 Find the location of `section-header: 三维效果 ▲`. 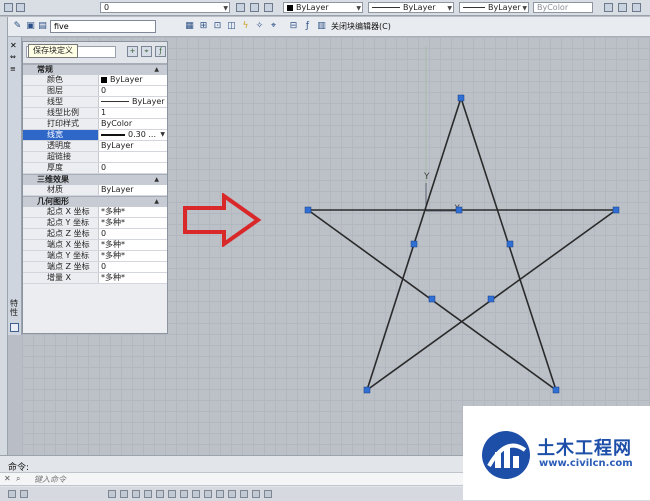

section-header: 三维效果 ▲ is located at coordinates (95, 179).